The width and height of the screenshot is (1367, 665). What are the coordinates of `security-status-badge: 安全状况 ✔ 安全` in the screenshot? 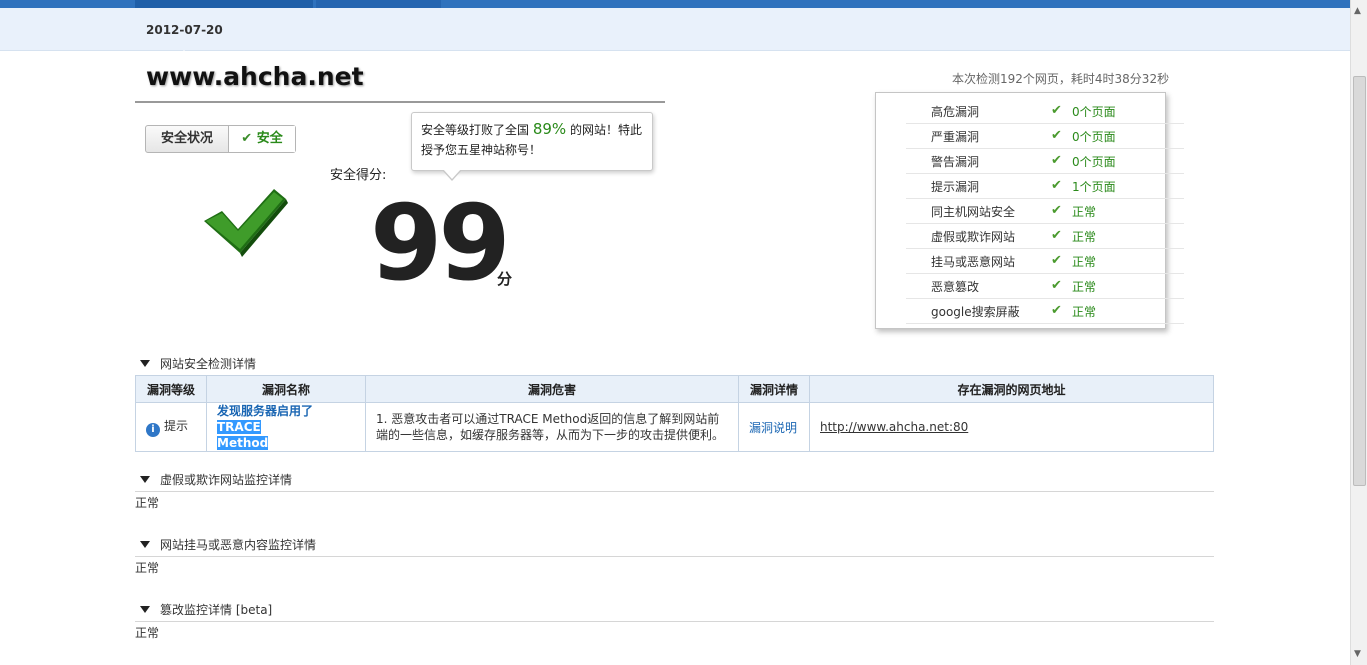 It's located at (220, 139).